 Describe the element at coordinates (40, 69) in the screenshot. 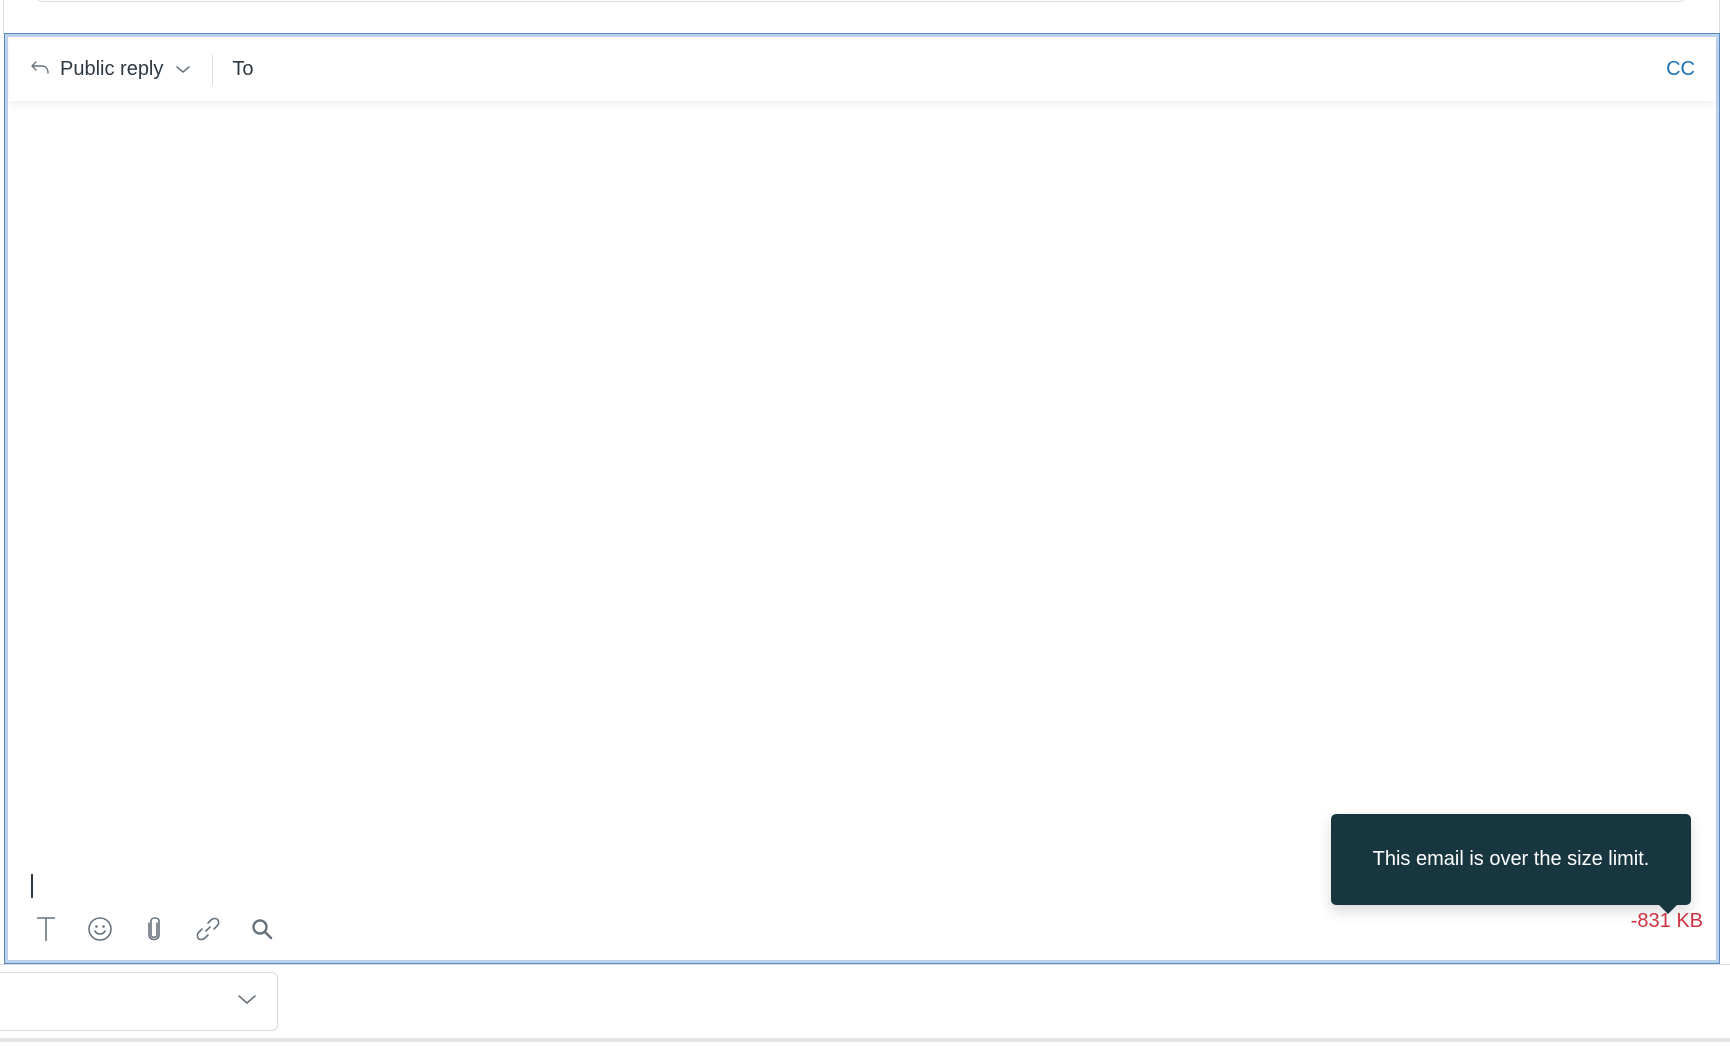

I see `reply-arrow-icon` at that location.